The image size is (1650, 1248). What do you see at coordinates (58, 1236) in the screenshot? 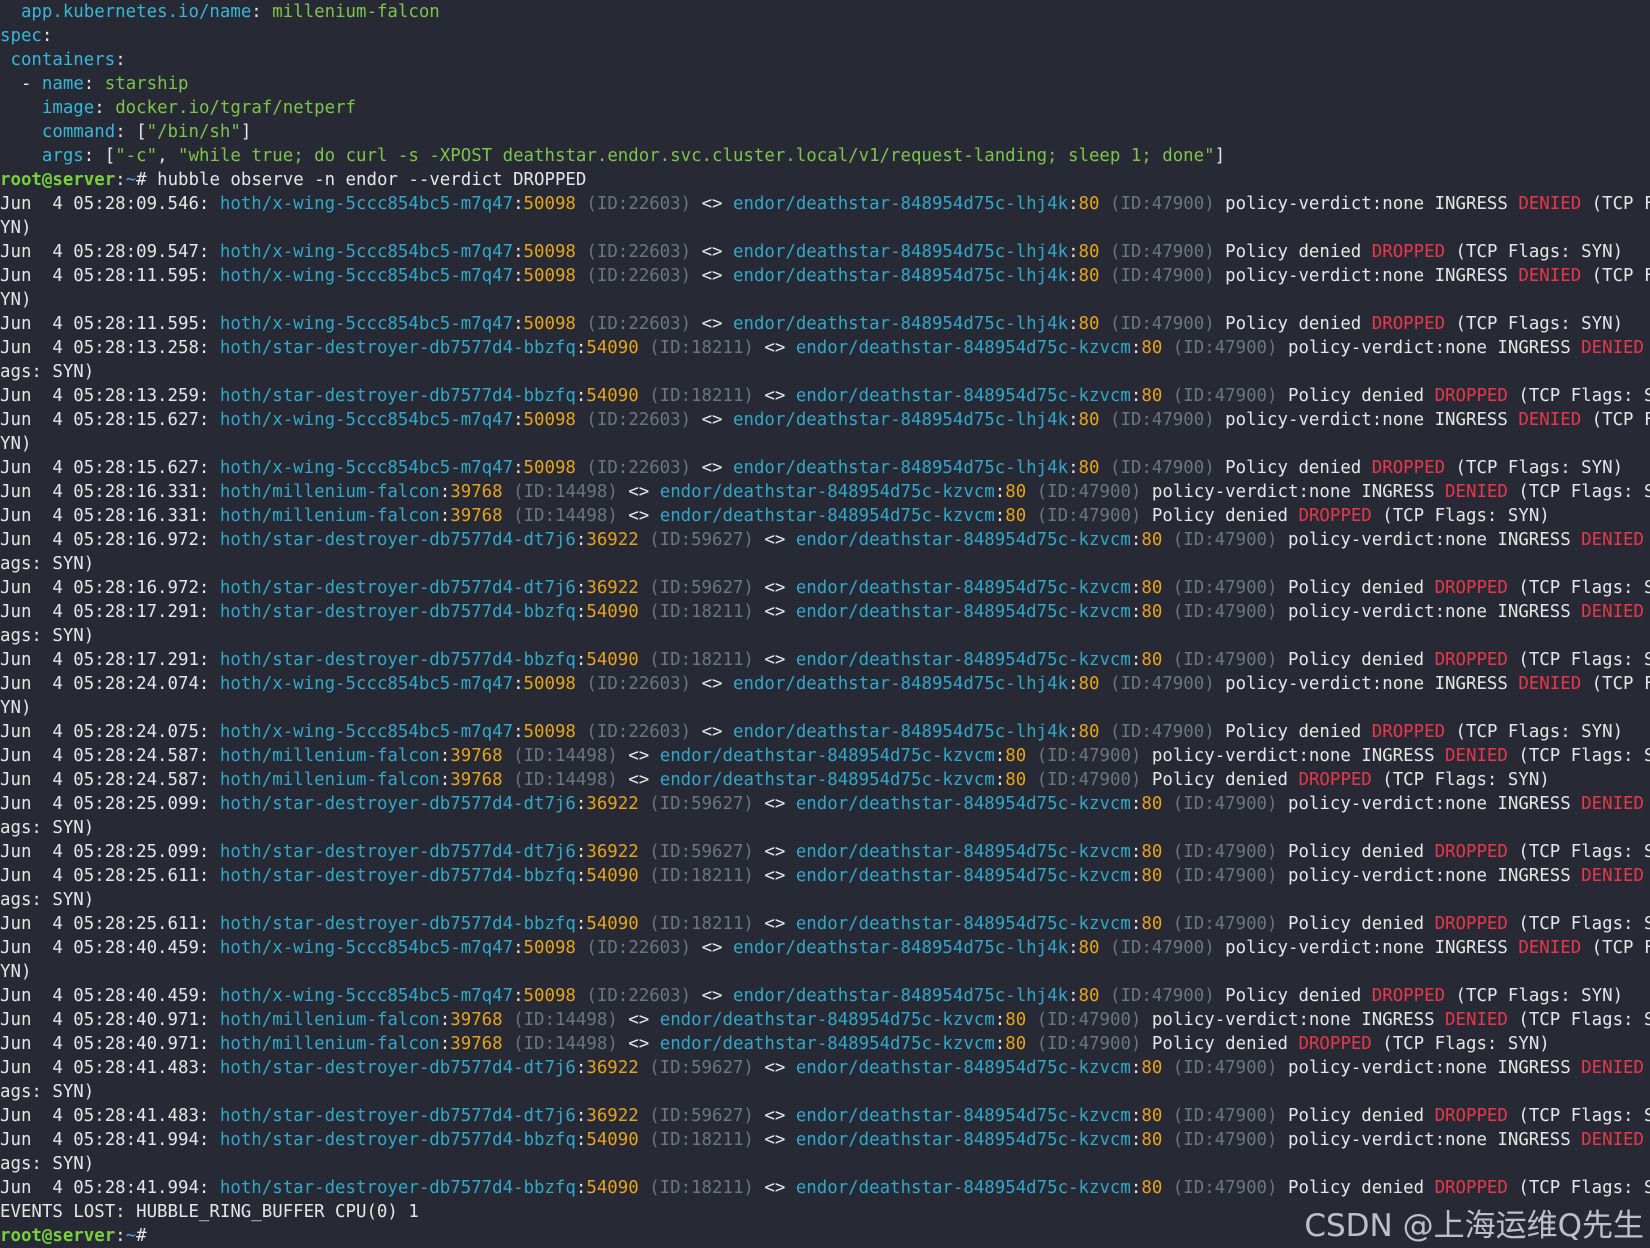
I see `prompt-user: root@server` at bounding box center [58, 1236].